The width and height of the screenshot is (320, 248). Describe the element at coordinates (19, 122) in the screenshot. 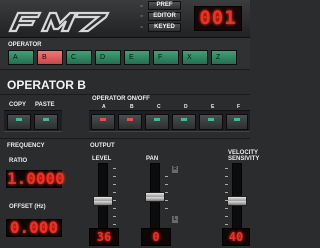

I see `copy-button` at that location.